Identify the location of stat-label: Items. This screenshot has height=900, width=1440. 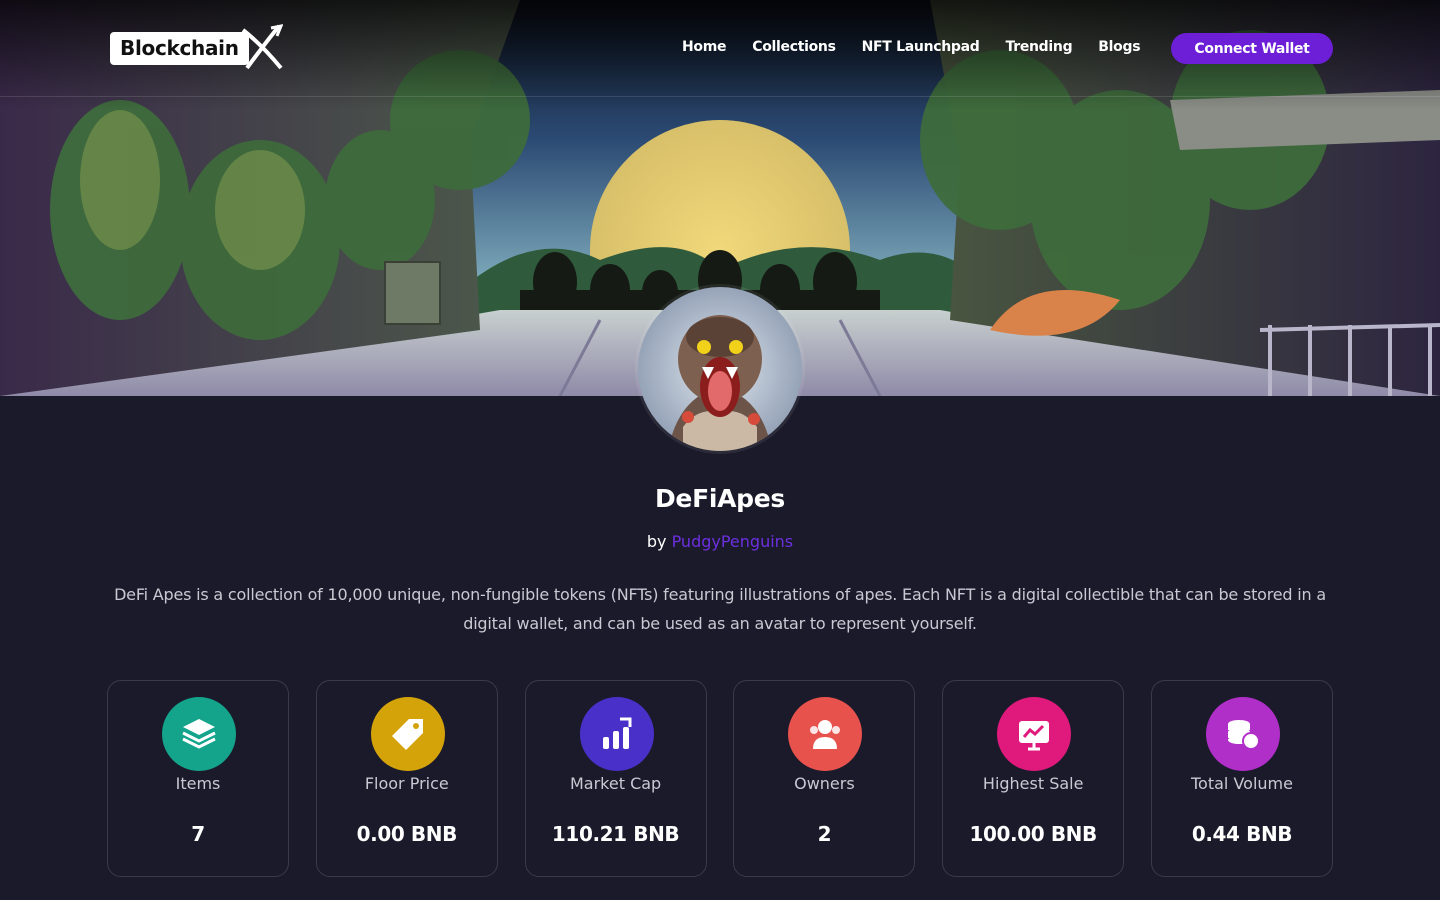
(198, 783).